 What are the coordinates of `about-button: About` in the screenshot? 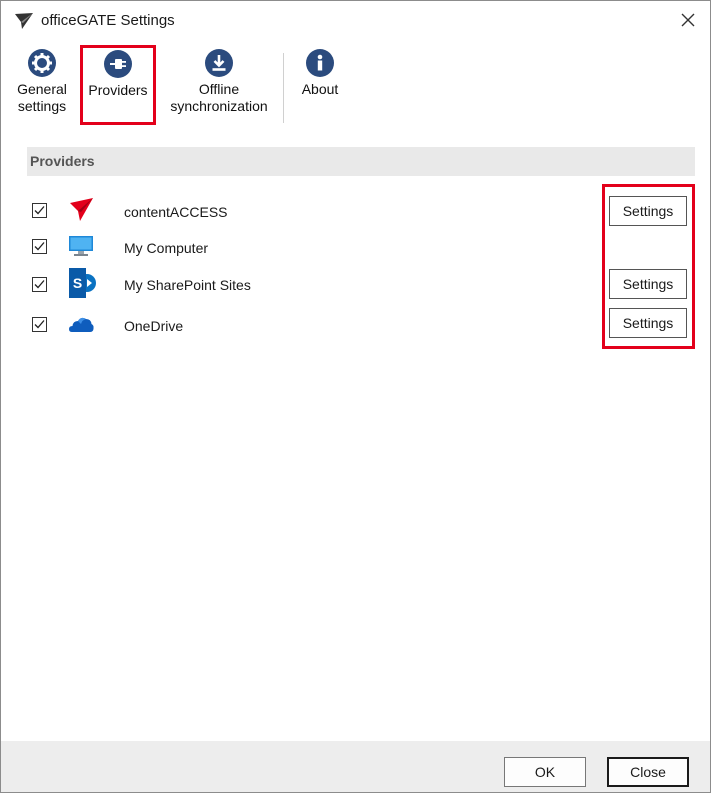 It's located at (320, 71).